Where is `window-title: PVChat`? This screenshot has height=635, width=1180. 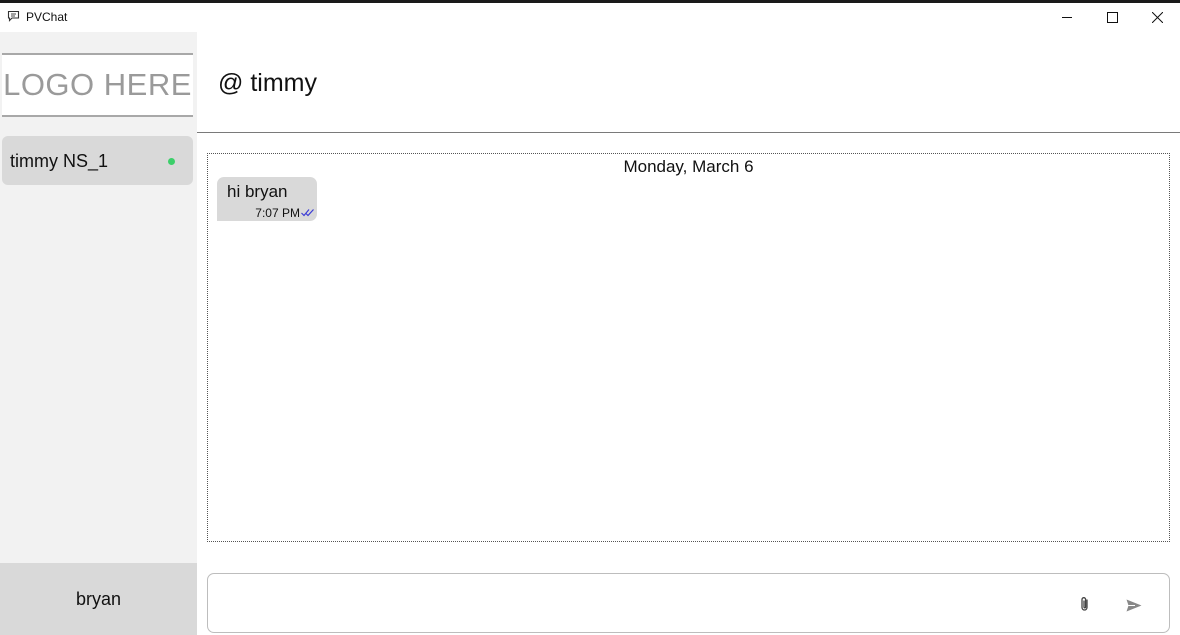 window-title: PVChat is located at coordinates (47, 17).